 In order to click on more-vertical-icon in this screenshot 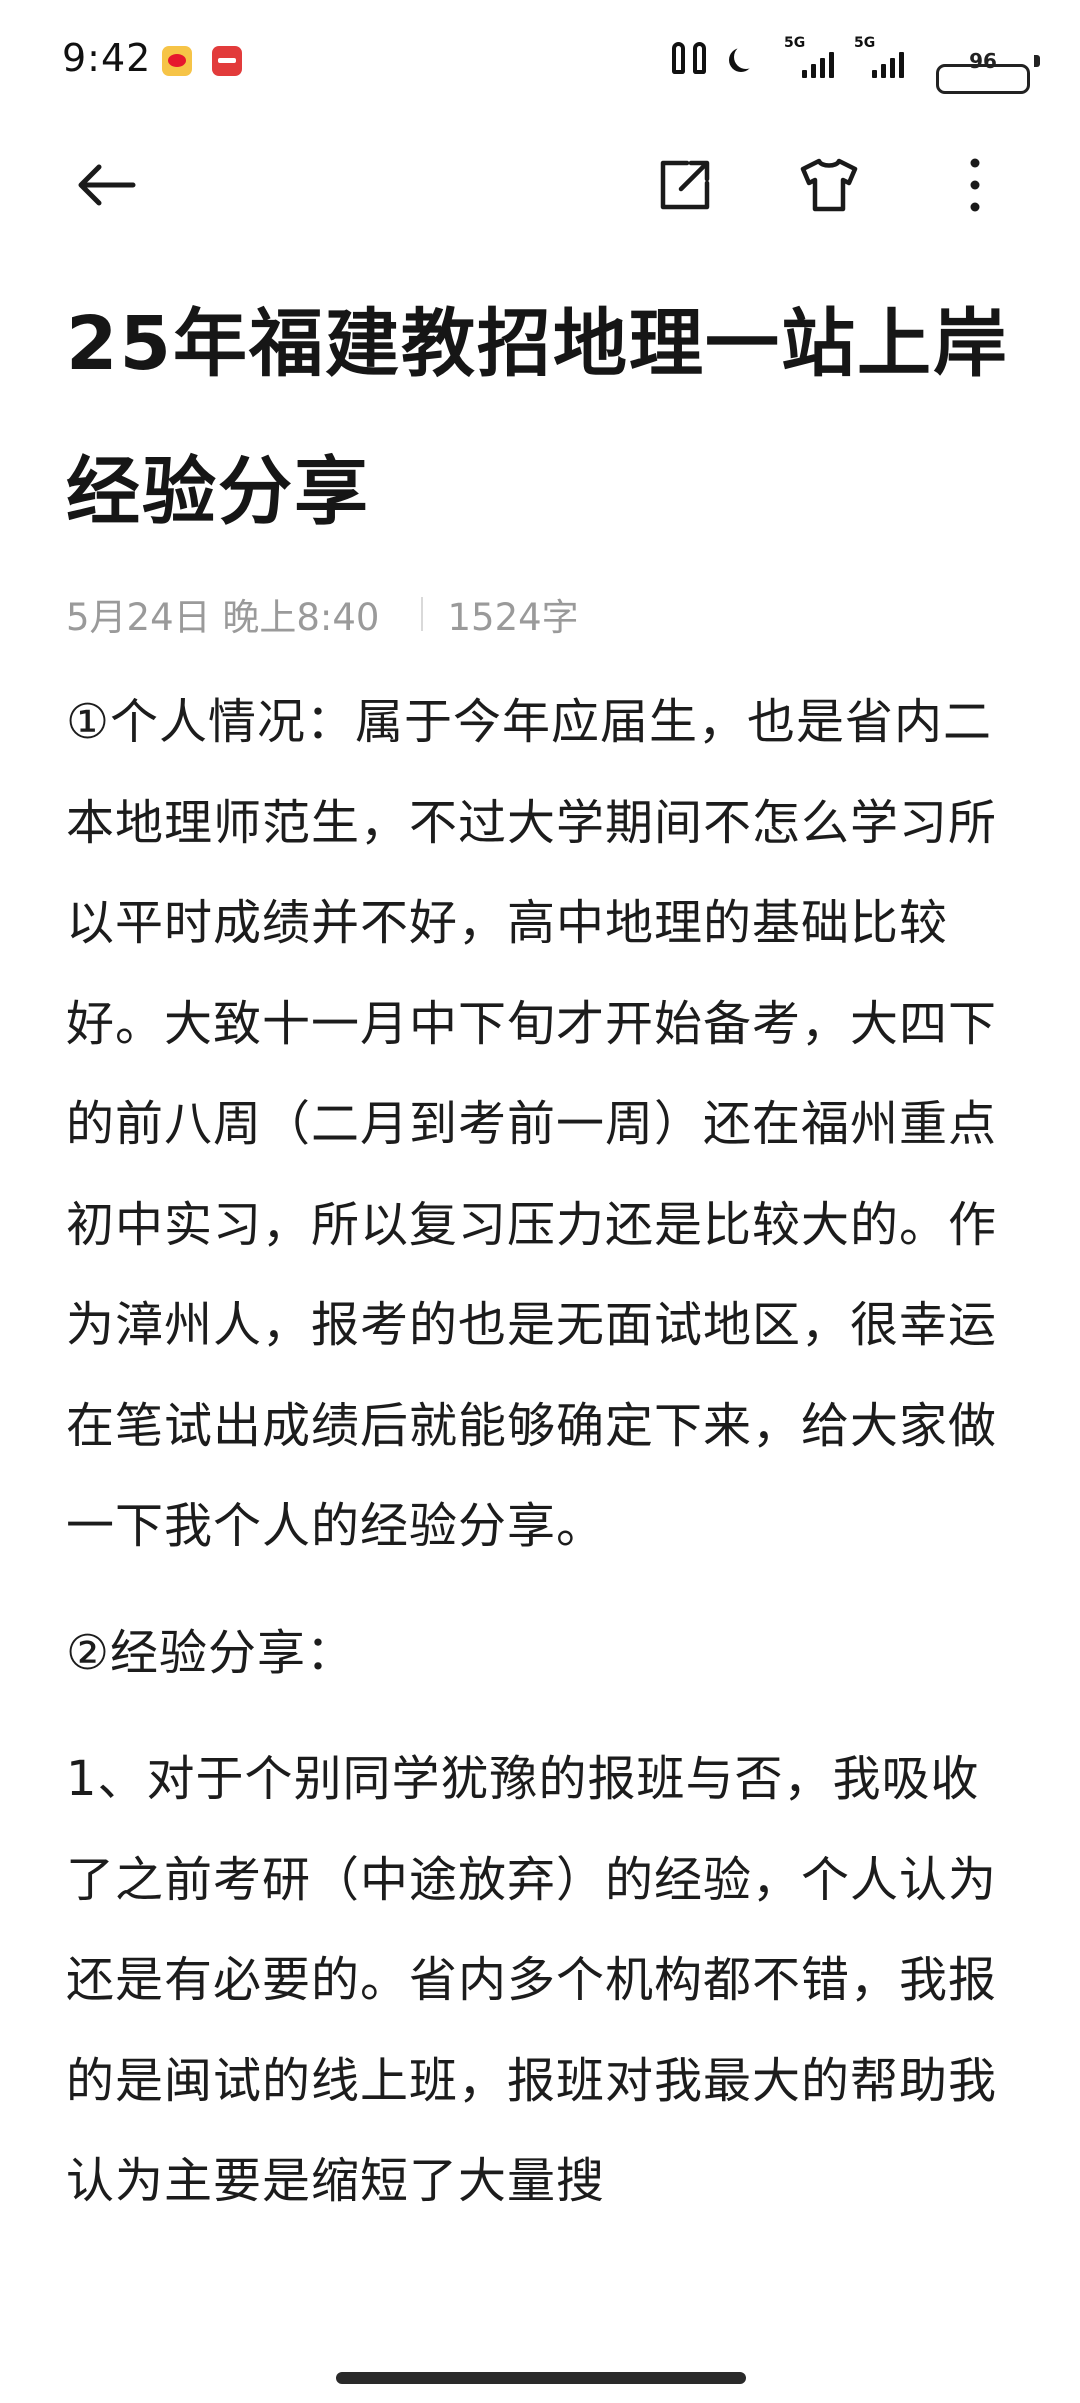, I will do `click(975, 185)`.